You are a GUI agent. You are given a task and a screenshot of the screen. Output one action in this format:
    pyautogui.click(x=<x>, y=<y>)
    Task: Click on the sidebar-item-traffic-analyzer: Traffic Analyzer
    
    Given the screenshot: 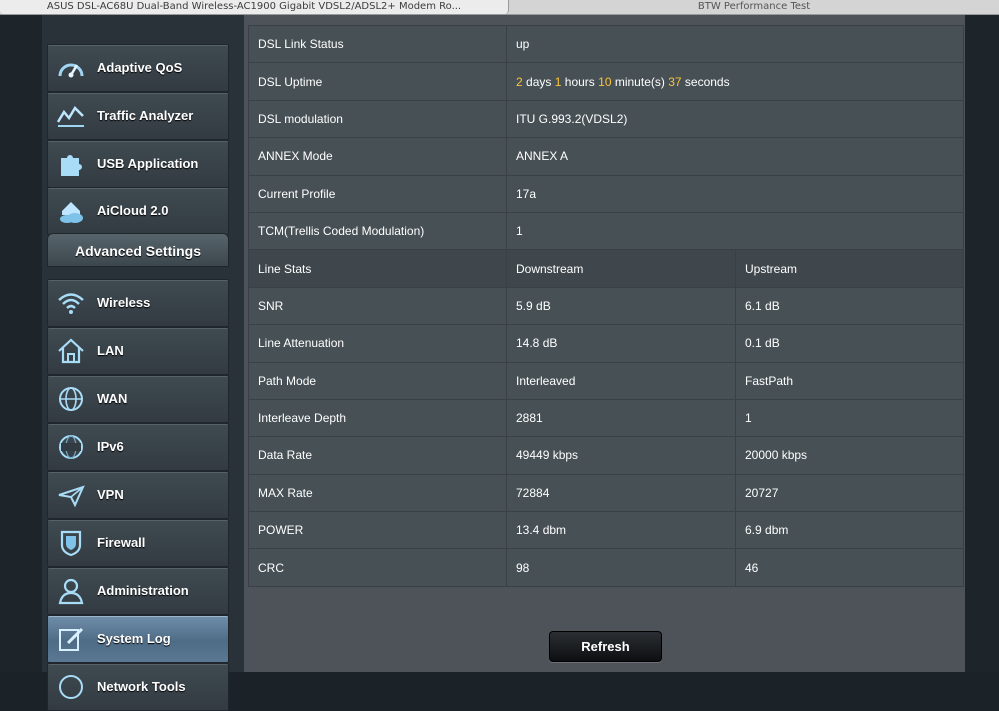 What is the action you would take?
    pyautogui.click(x=138, y=116)
    